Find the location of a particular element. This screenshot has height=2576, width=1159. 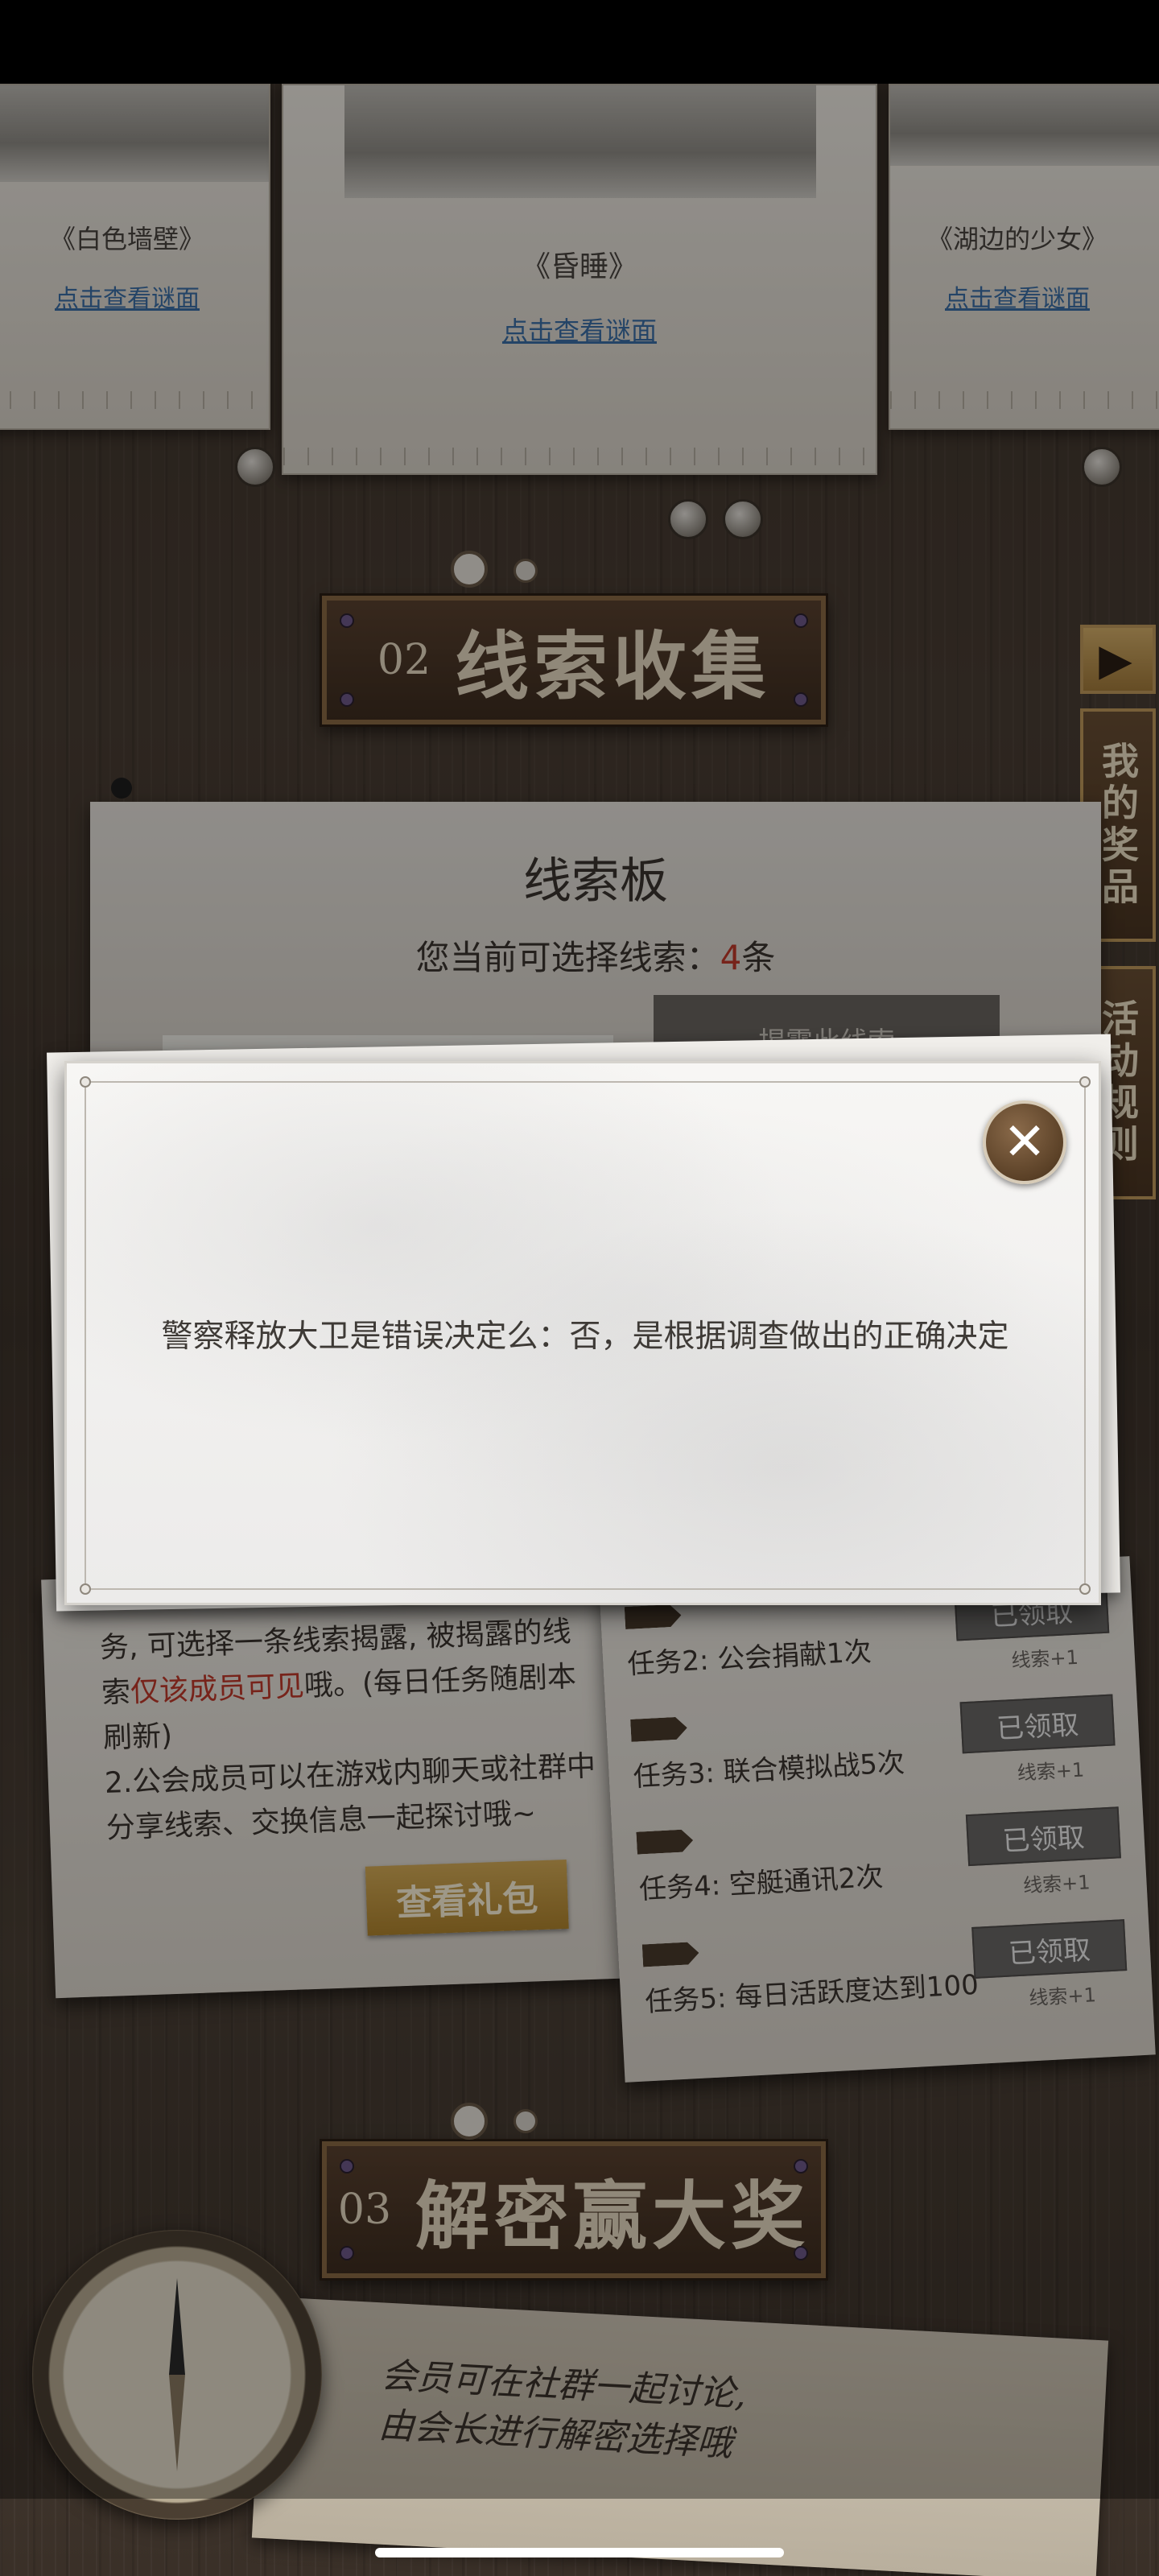

status-bar is located at coordinates (579, 42).